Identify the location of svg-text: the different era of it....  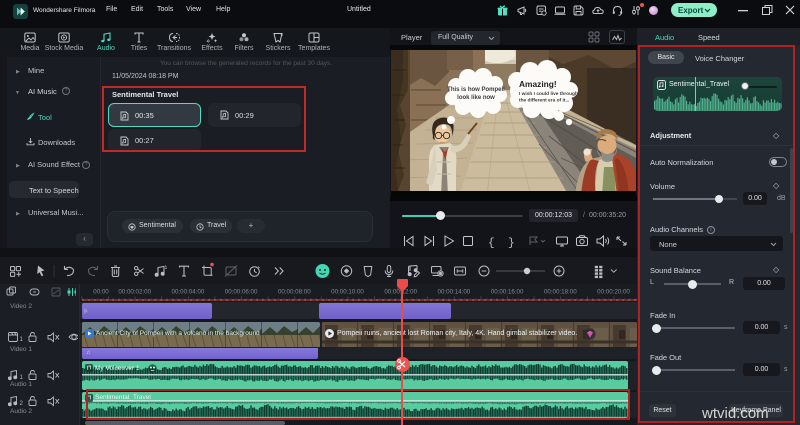
(544, 101).